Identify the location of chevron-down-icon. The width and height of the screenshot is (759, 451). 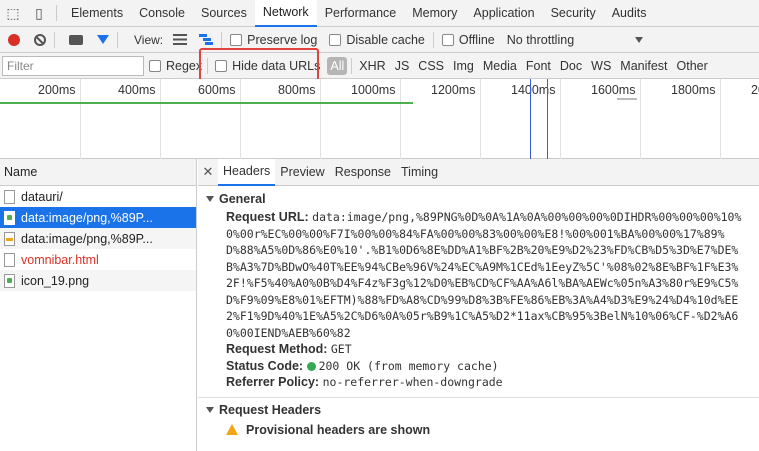
(638, 39).